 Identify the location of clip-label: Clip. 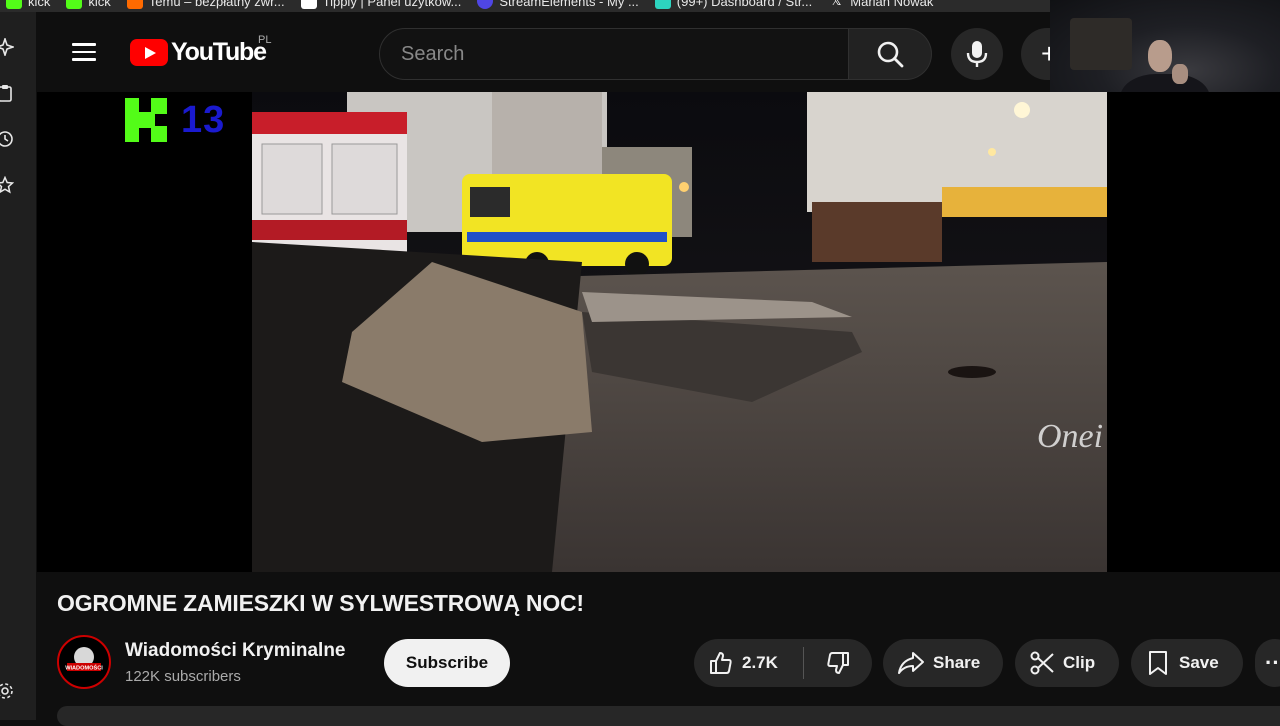
(1079, 662).